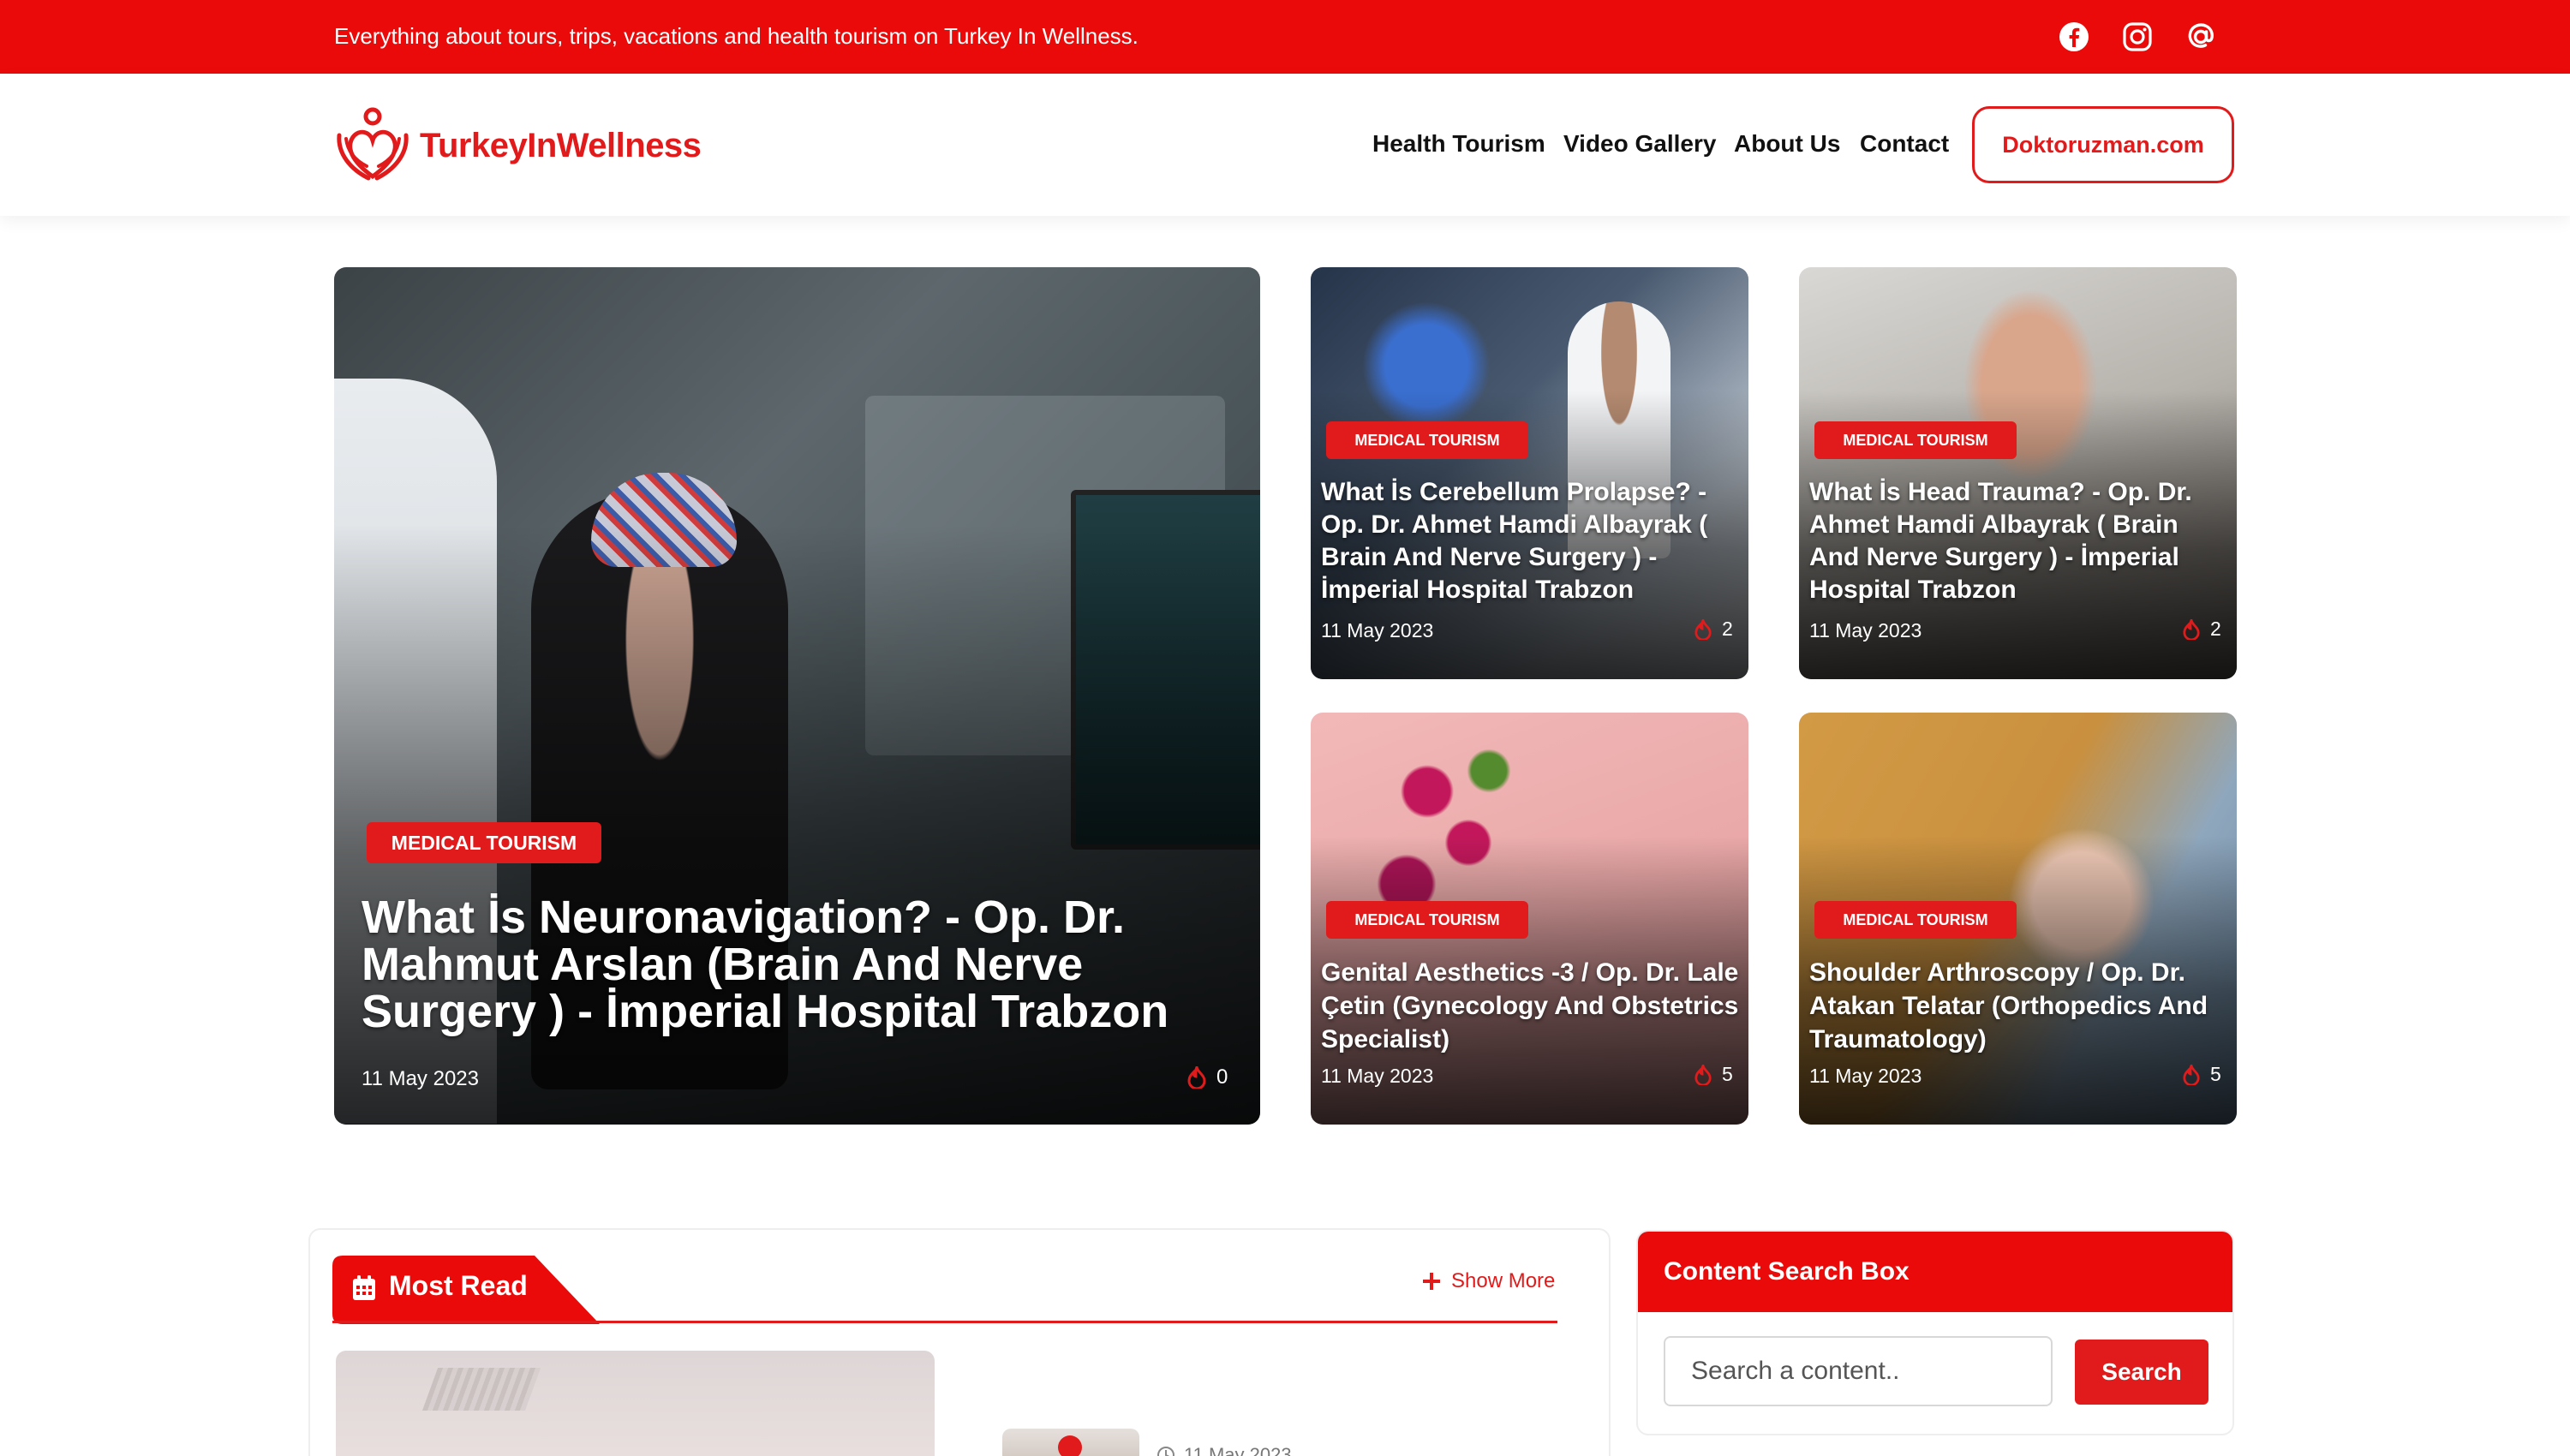 The height and width of the screenshot is (1456, 2570). What do you see at coordinates (1935, 1272) in the screenshot?
I see `search-box-title: Content Search Box` at bounding box center [1935, 1272].